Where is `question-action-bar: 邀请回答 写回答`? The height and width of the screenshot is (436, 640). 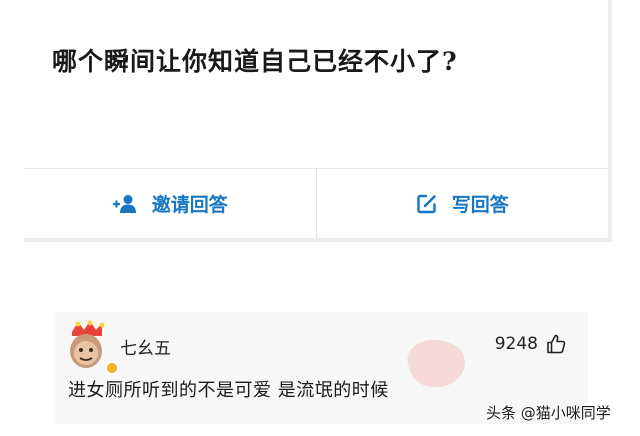
question-action-bar: 邀请回答 写回答 is located at coordinates (316, 203).